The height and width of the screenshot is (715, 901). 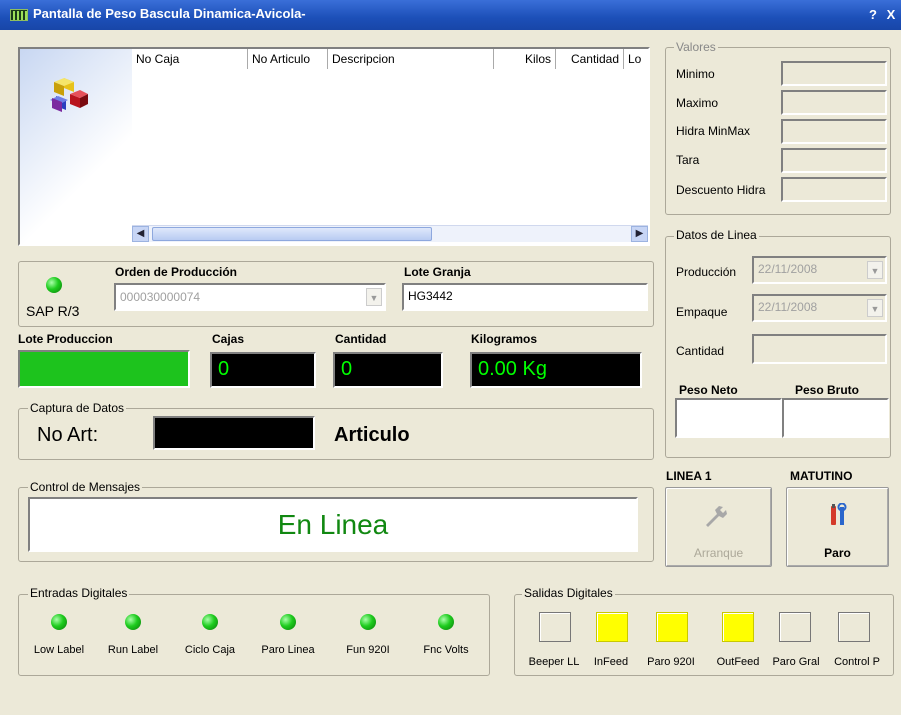 What do you see at coordinates (160, 297) in the screenshot?
I see `orden-produccion-value: 000030000074` at bounding box center [160, 297].